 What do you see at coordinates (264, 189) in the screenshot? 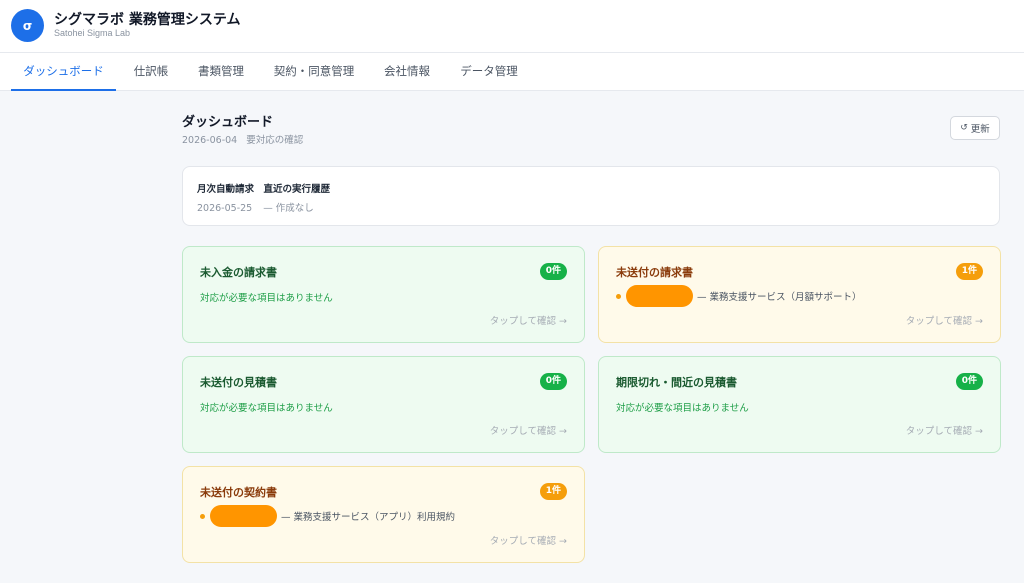
I see `history-title: 月次自動請求 直近の実行履歴` at bounding box center [264, 189].